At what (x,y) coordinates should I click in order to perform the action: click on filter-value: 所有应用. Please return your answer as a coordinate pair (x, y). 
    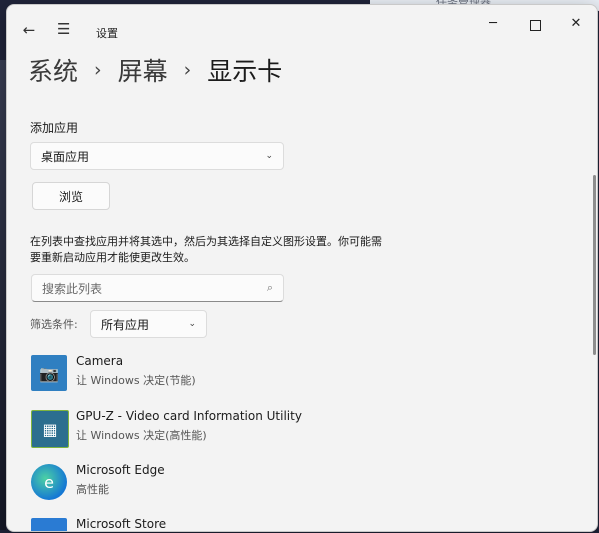
    Looking at the image, I should click on (125, 324).